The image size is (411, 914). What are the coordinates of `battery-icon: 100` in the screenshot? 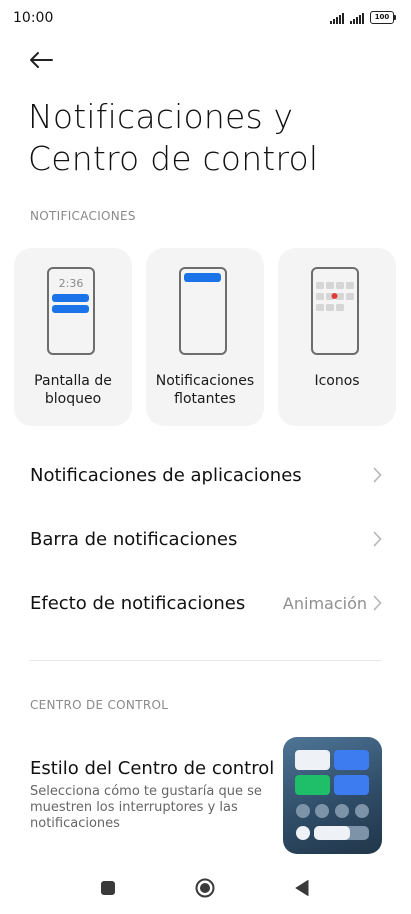 It's located at (383, 17).